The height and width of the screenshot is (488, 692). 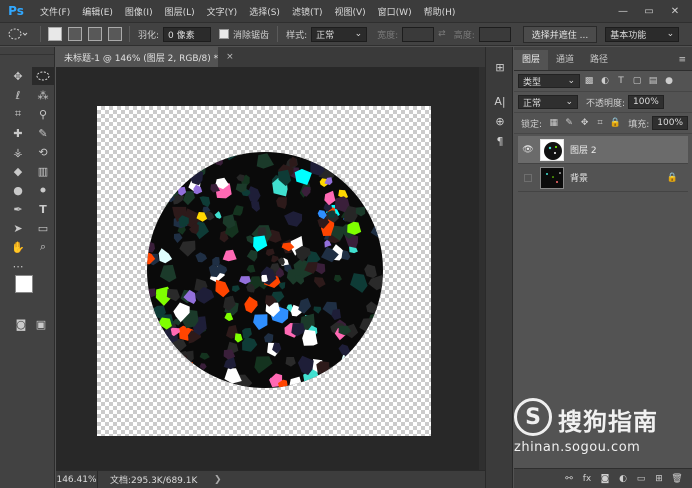 I want to click on foreground-color, so click(x=24, y=284).